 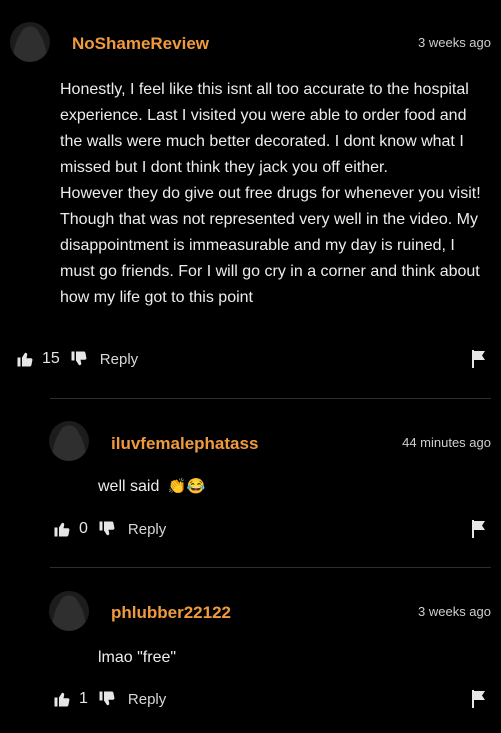 What do you see at coordinates (140, 44) in the screenshot?
I see `username: NoShameReview` at bounding box center [140, 44].